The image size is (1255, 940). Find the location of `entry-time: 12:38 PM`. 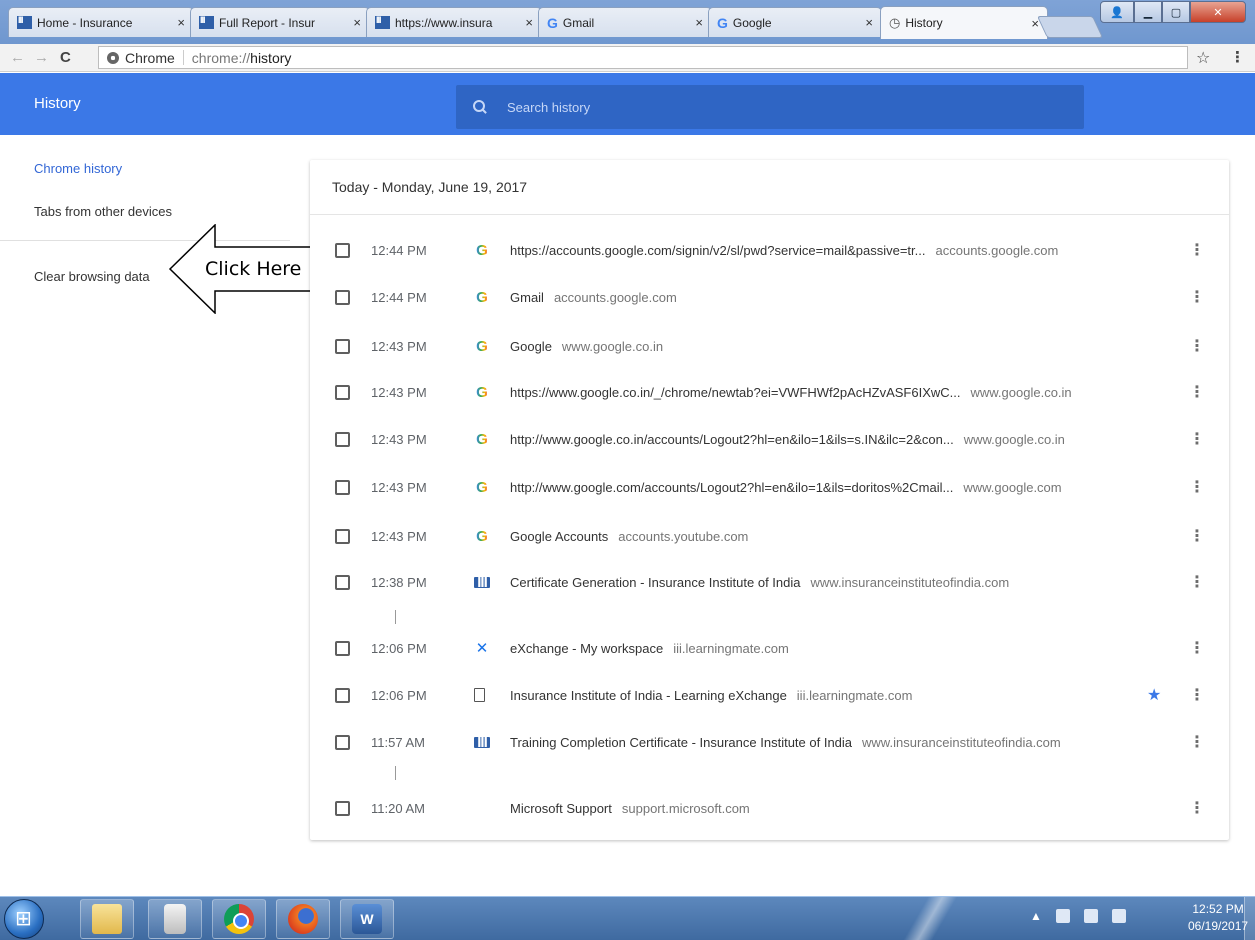

entry-time: 12:38 PM is located at coordinates (399, 582).